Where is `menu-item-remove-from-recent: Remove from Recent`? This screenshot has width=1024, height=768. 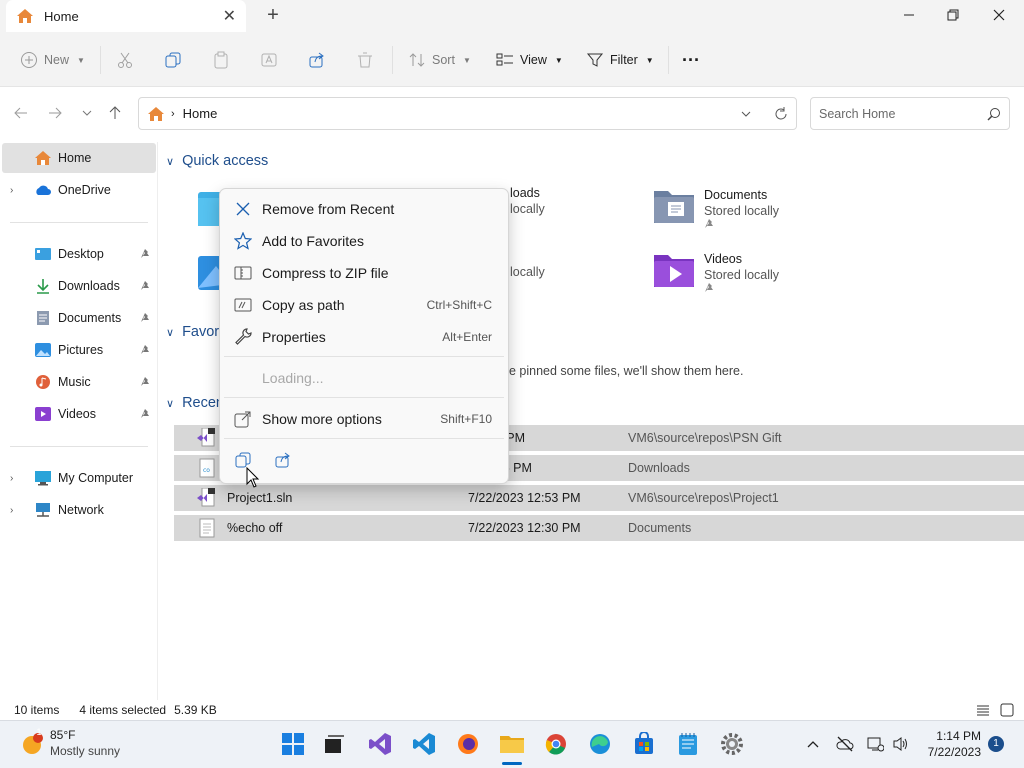 menu-item-remove-from-recent: Remove from Recent is located at coordinates (364, 209).